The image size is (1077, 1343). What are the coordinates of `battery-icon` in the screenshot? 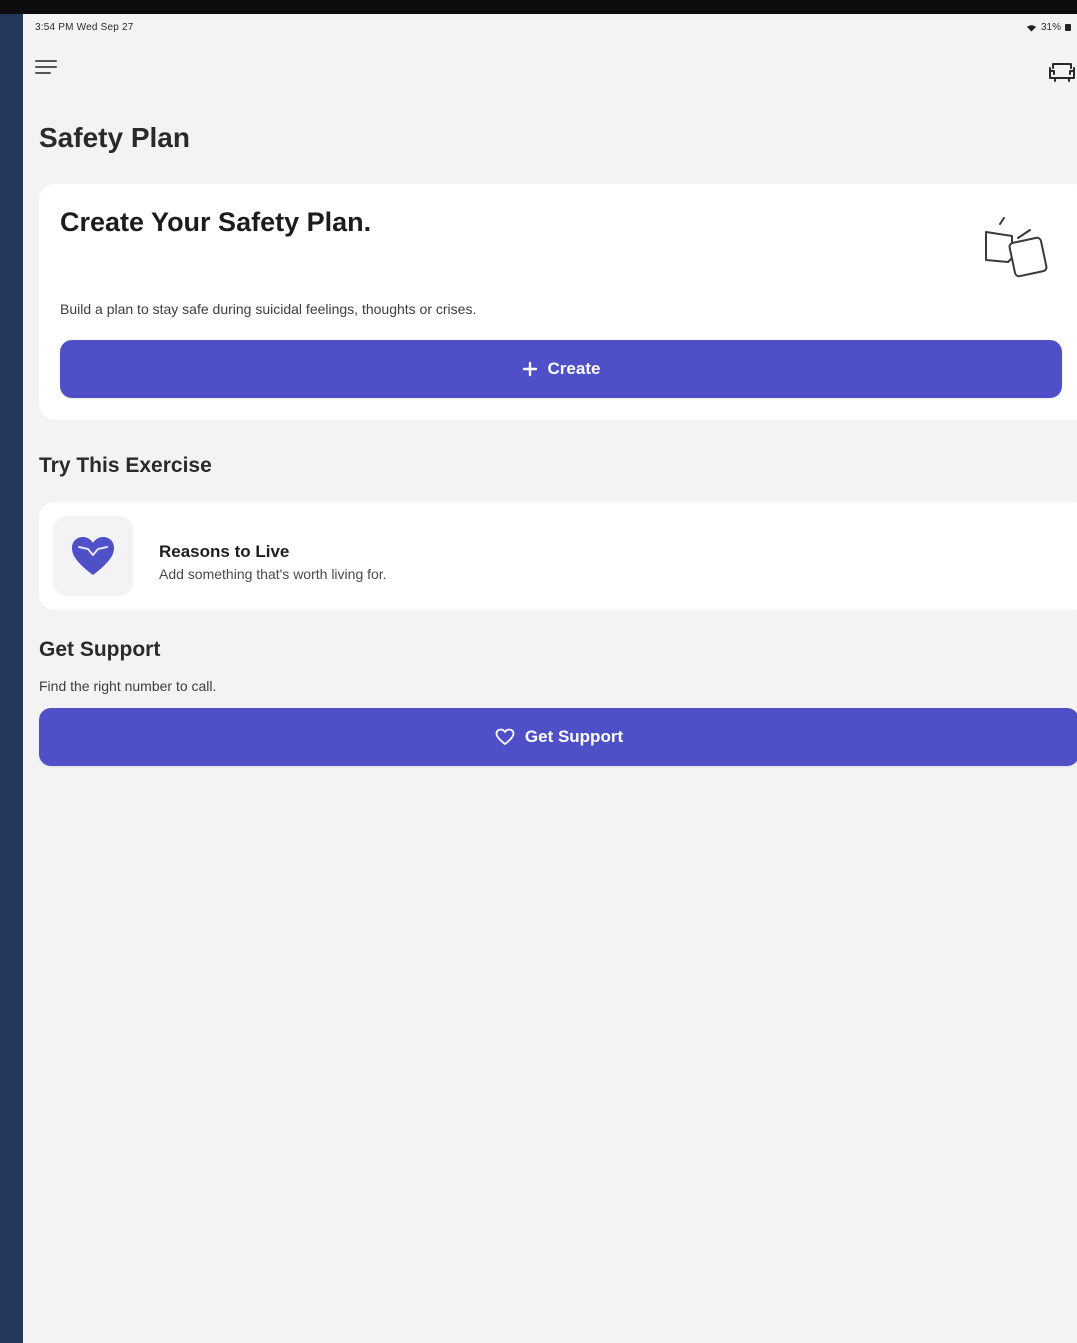 It's located at (1068, 27).